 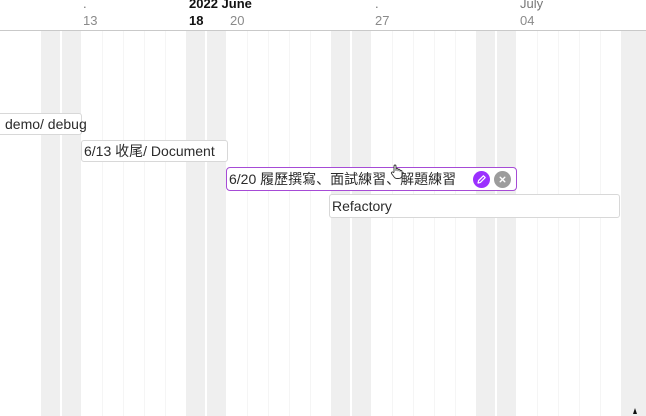 I want to click on task-bar-resume: 6/20 履歷撰寫、面試練習、解題練習, so click(x=371, y=179).